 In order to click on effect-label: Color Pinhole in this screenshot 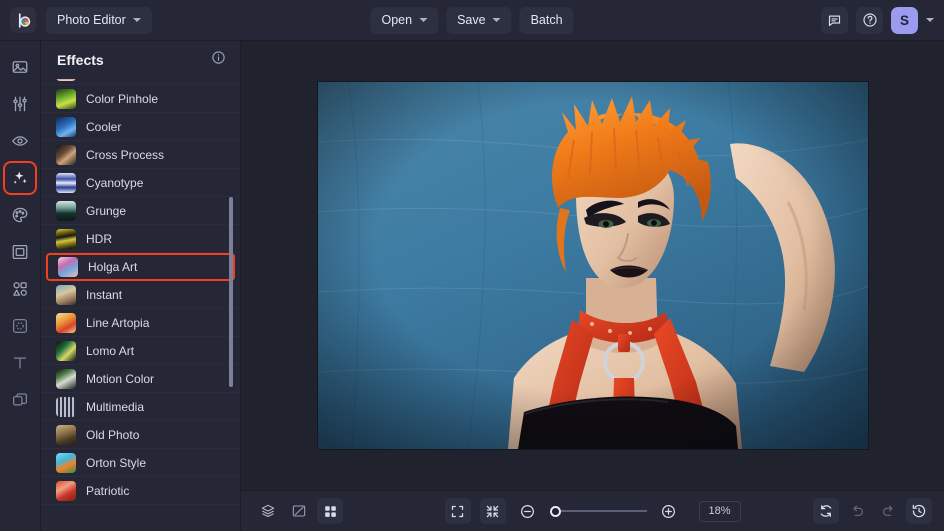, I will do `click(122, 98)`.